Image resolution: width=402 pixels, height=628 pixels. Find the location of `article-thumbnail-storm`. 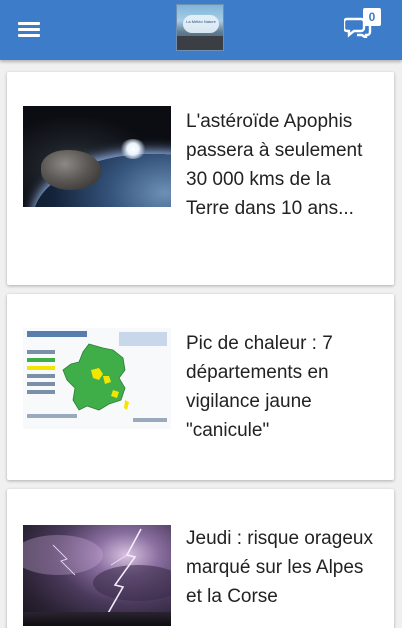

article-thumbnail-storm is located at coordinates (97, 575).